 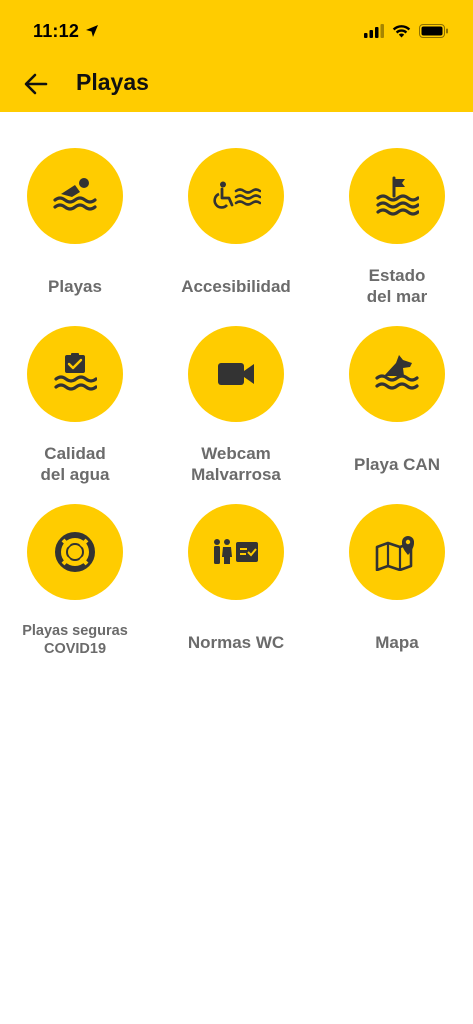 I want to click on tile-calidad-del-agua: Calidad del agua, so click(x=75, y=411).